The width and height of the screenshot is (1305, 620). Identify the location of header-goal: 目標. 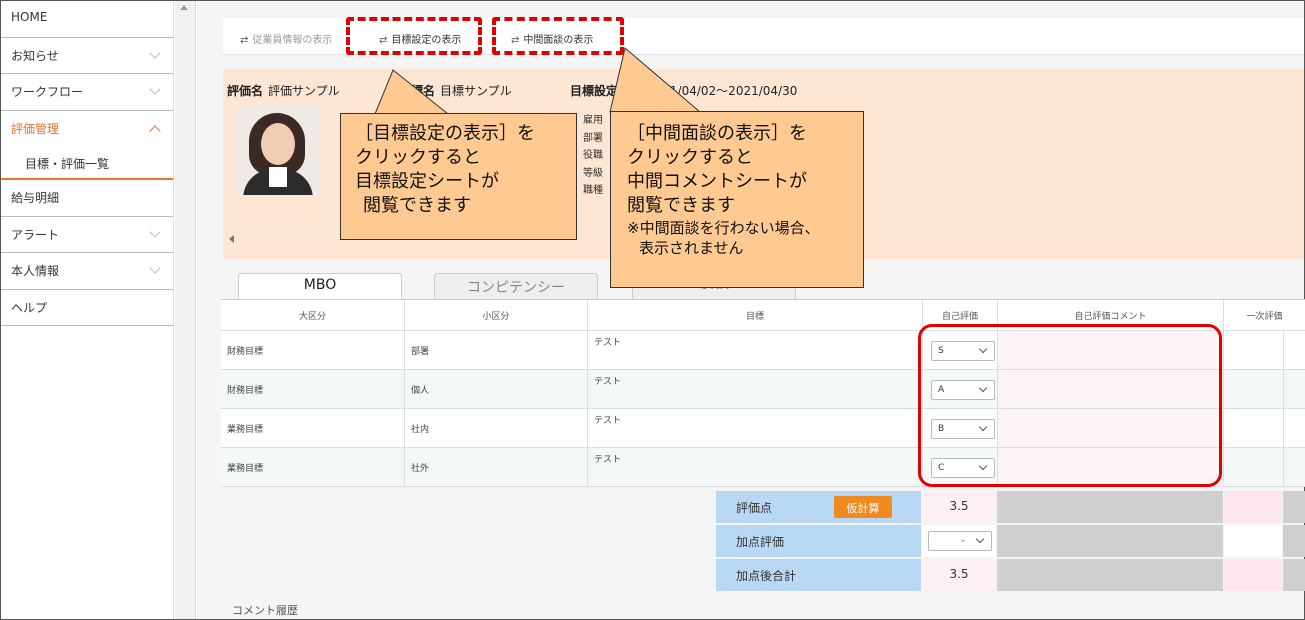
(754, 315).